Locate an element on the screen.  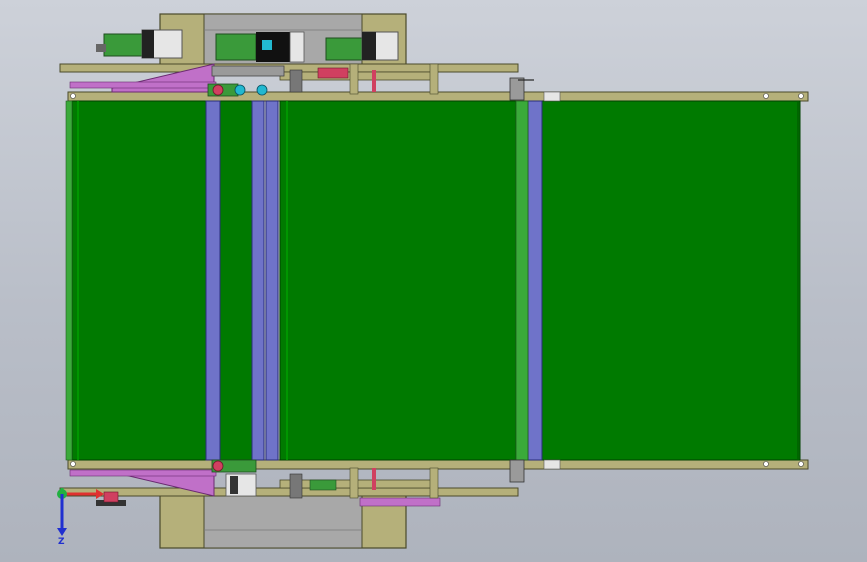
bottom-magenta-strip is located at coordinates (143, 473).